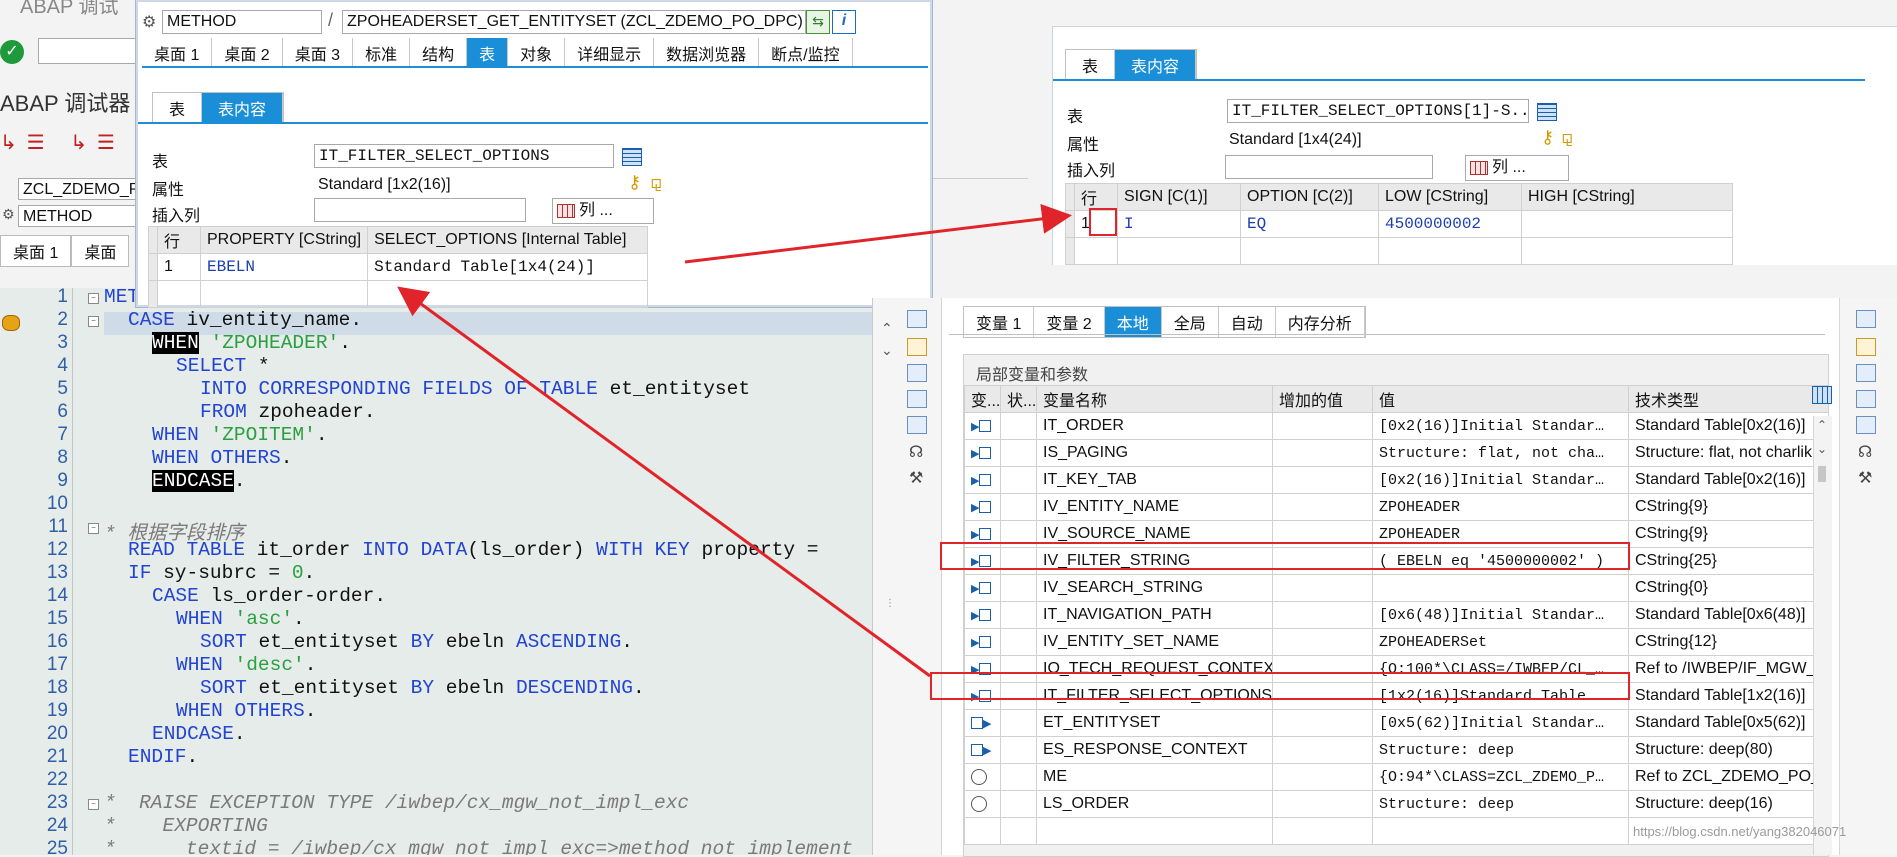 The height and width of the screenshot is (857, 1897). What do you see at coordinates (664, 482) in the screenshot?
I see `arrow-from-select-options` at bounding box center [664, 482].